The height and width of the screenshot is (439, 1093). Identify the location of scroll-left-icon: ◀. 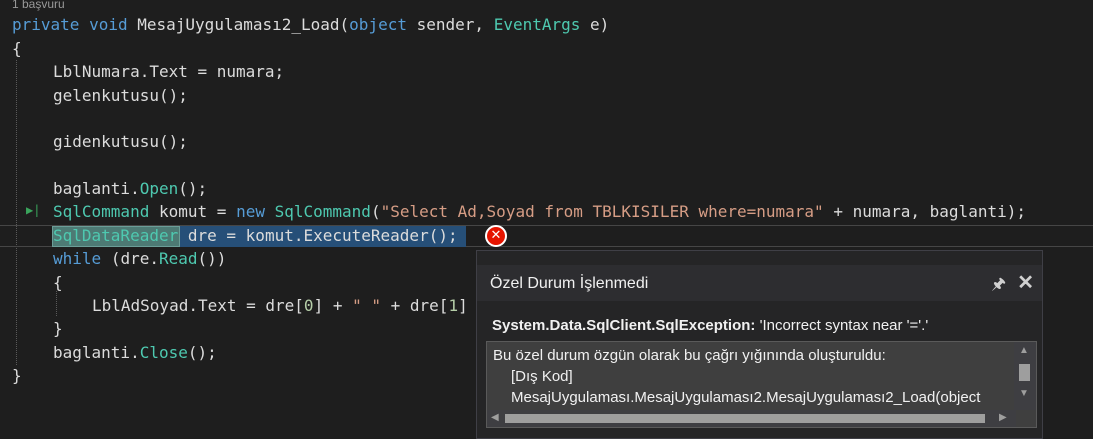
(495, 417).